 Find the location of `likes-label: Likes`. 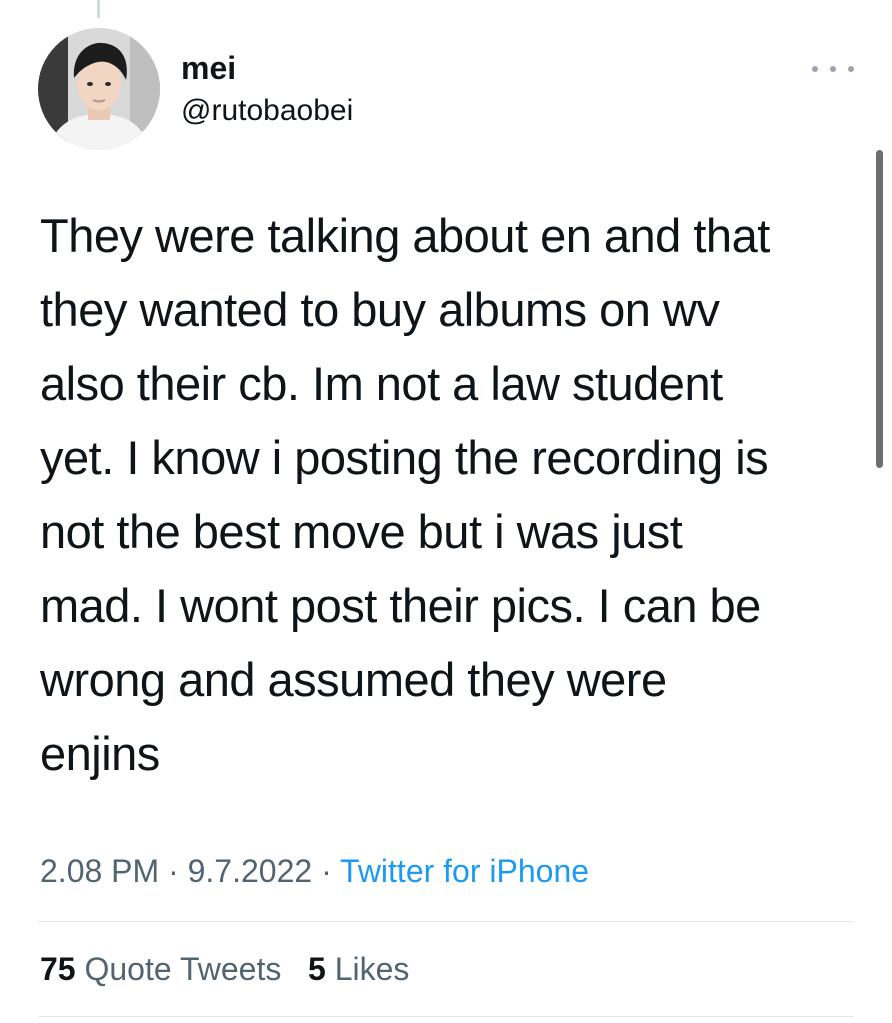

likes-label: Likes is located at coordinates (372, 969).